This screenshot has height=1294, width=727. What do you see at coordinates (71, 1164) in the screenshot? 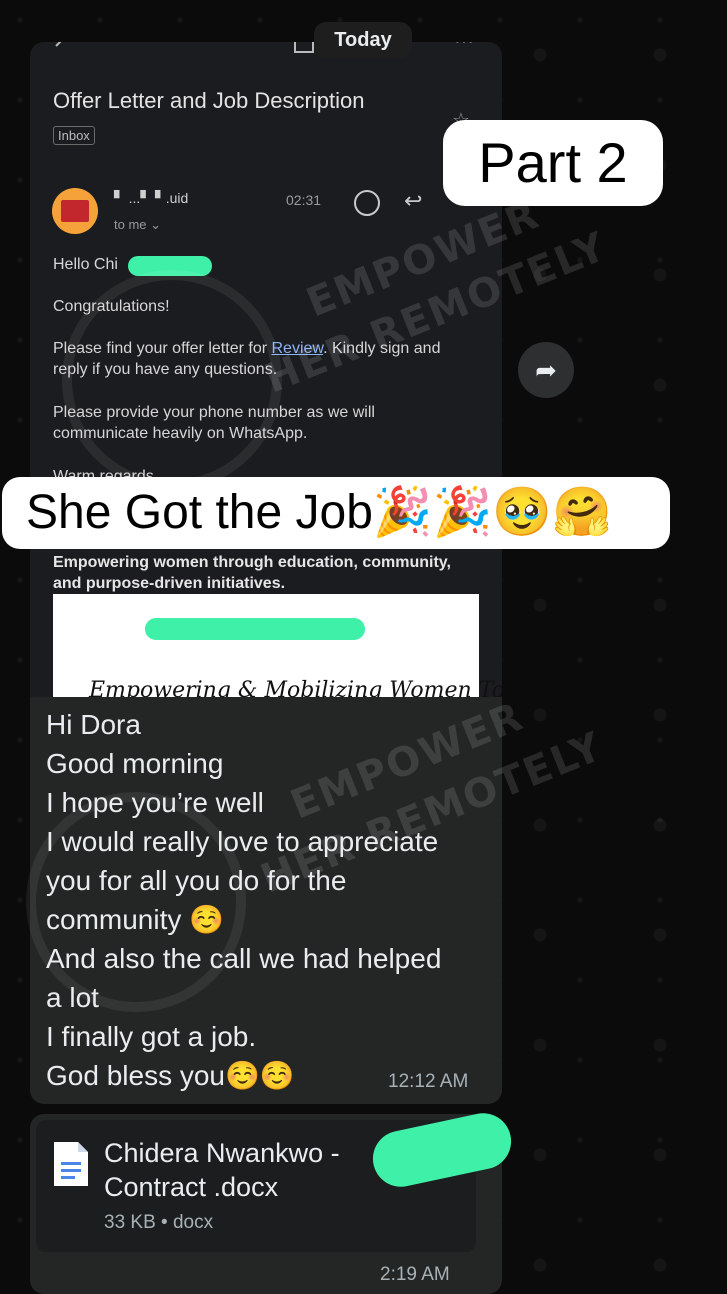
I see `docx-file-icon` at bounding box center [71, 1164].